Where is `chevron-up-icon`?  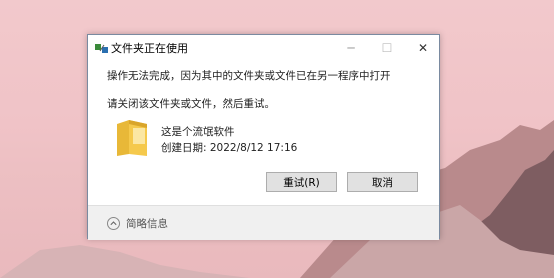 chevron-up-icon is located at coordinates (113, 223).